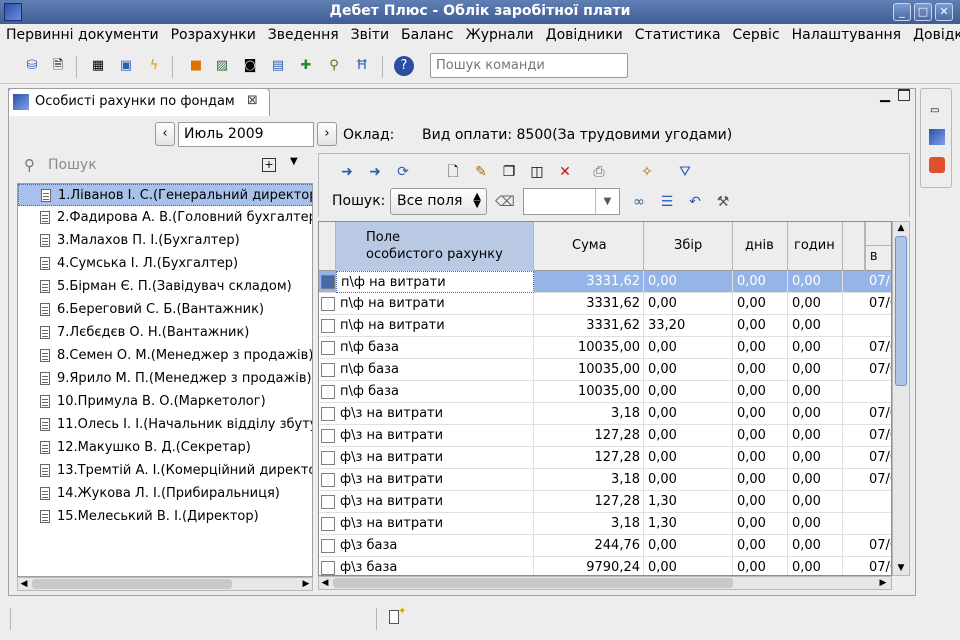 This screenshot has width=960, height=640. What do you see at coordinates (885, 95) in the screenshot?
I see `view-minimize-icon: ▁` at bounding box center [885, 95].